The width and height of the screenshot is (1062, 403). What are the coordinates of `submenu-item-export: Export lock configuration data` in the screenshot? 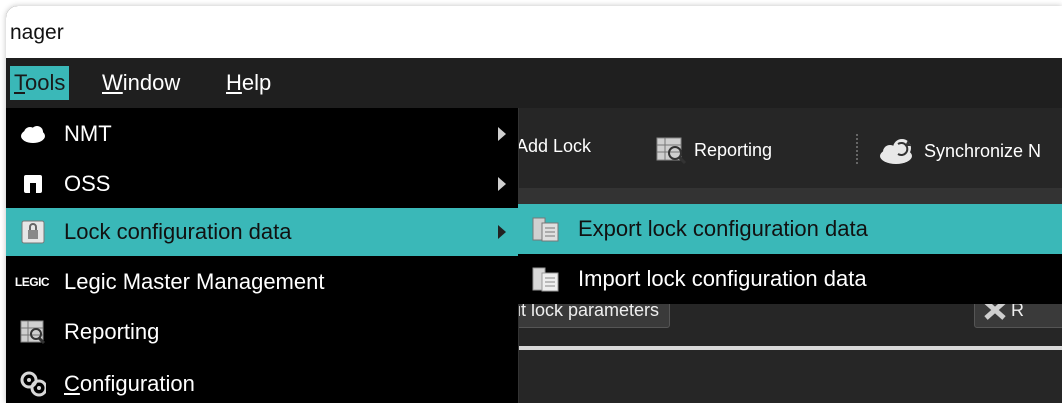 It's located at (790, 229).